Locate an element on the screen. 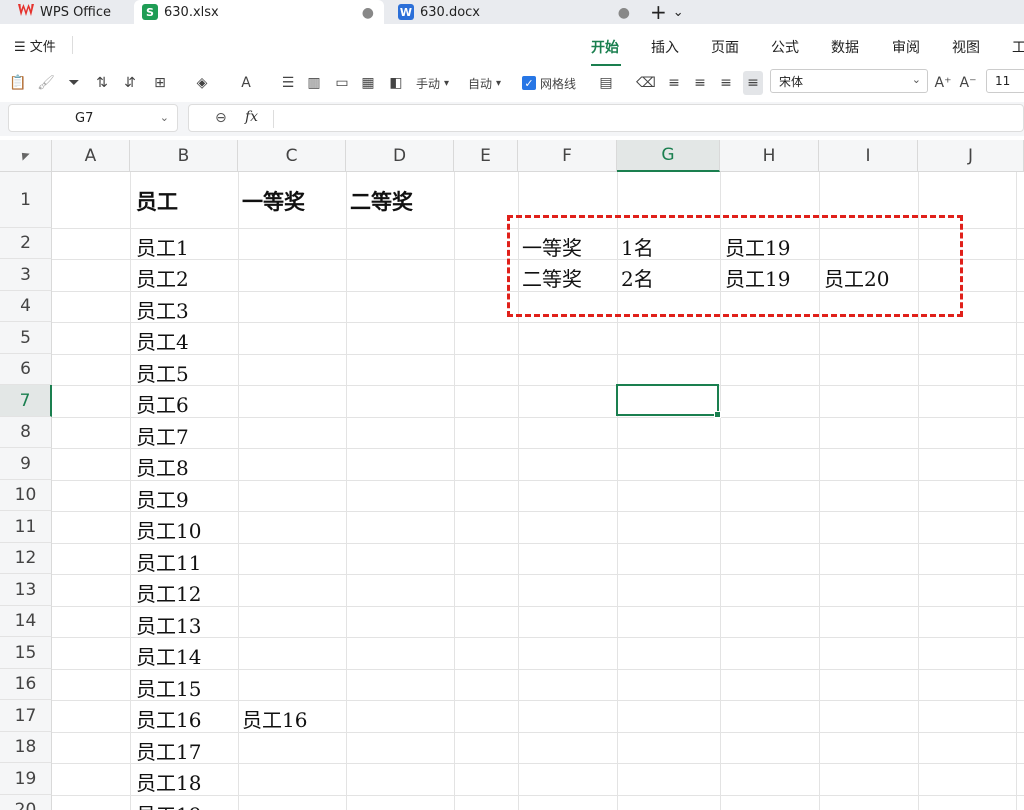 This screenshot has height=810, width=1024. align-right-icon: ≡ is located at coordinates (726, 83).